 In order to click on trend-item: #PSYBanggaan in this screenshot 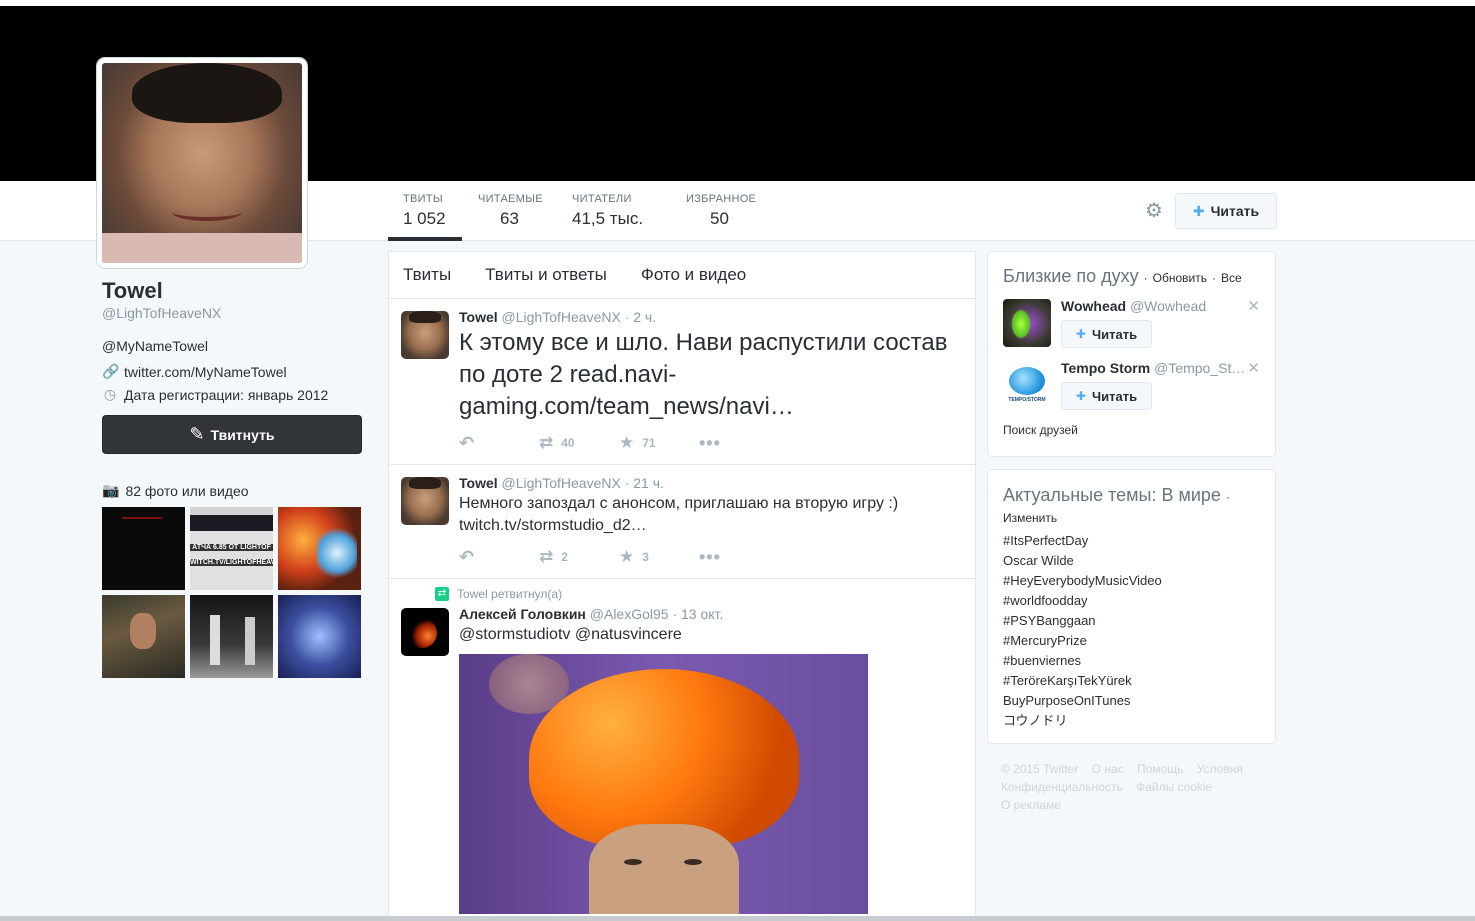, I will do `click(1131, 621)`.